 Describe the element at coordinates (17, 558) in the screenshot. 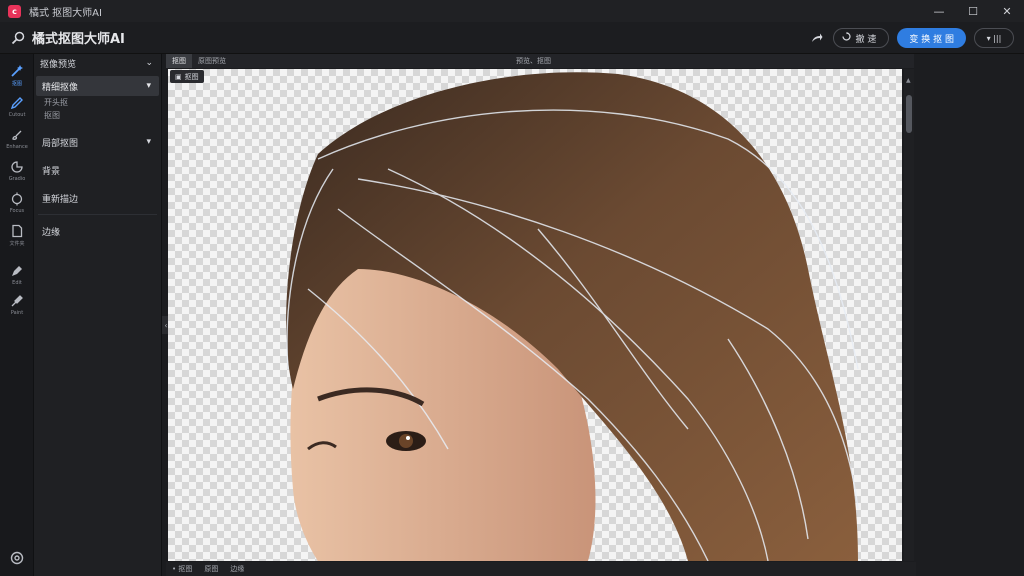

I see `settings-icon` at that location.